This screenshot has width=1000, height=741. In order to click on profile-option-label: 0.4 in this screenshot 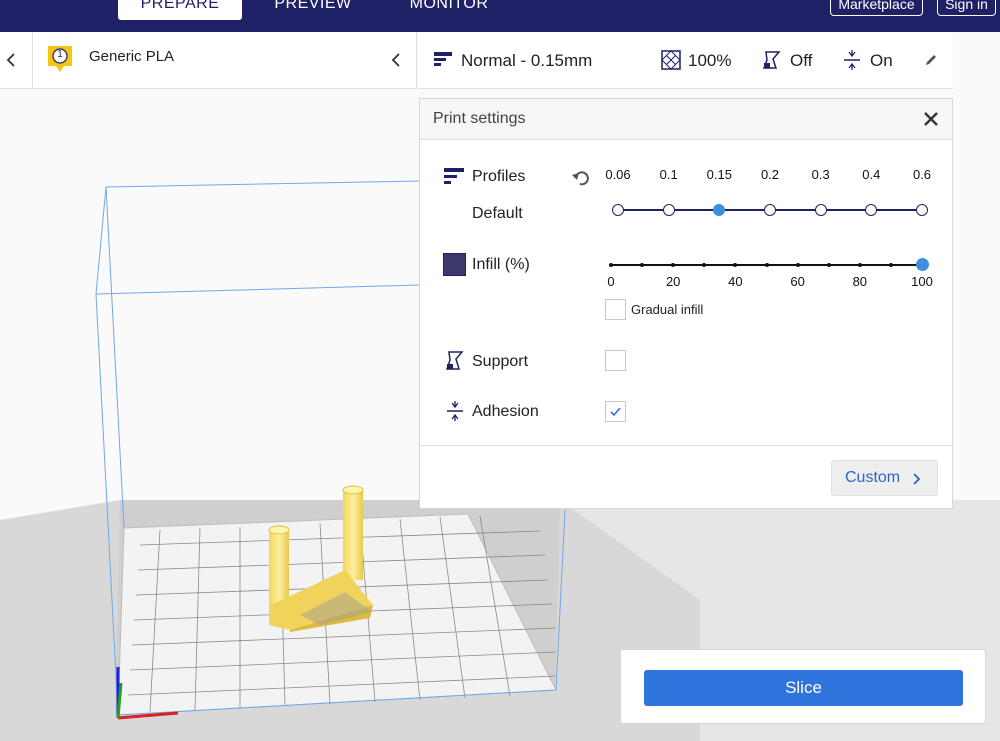, I will do `click(871, 174)`.